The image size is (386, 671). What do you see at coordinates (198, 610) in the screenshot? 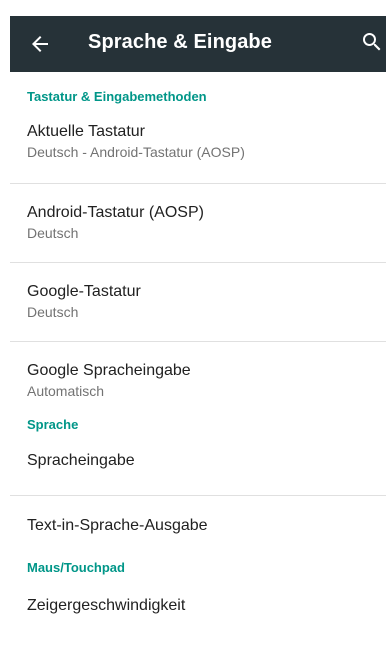
I see `item-pointer-speed: Zeigergeschwindigkeit` at bounding box center [198, 610].